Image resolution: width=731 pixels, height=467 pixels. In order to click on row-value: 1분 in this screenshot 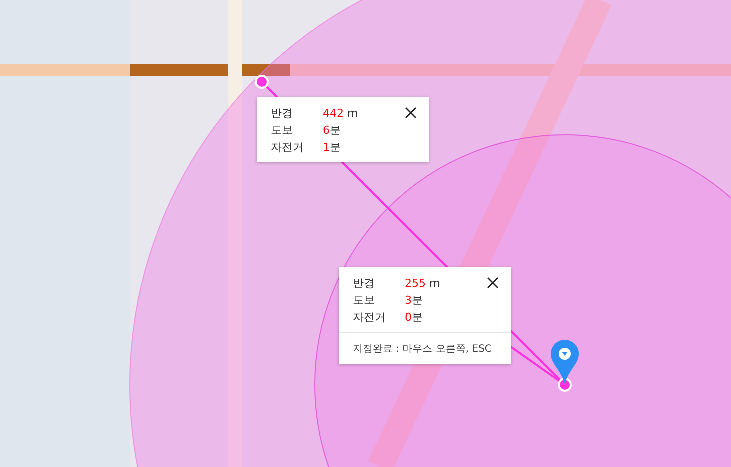, I will do `click(332, 148)`.